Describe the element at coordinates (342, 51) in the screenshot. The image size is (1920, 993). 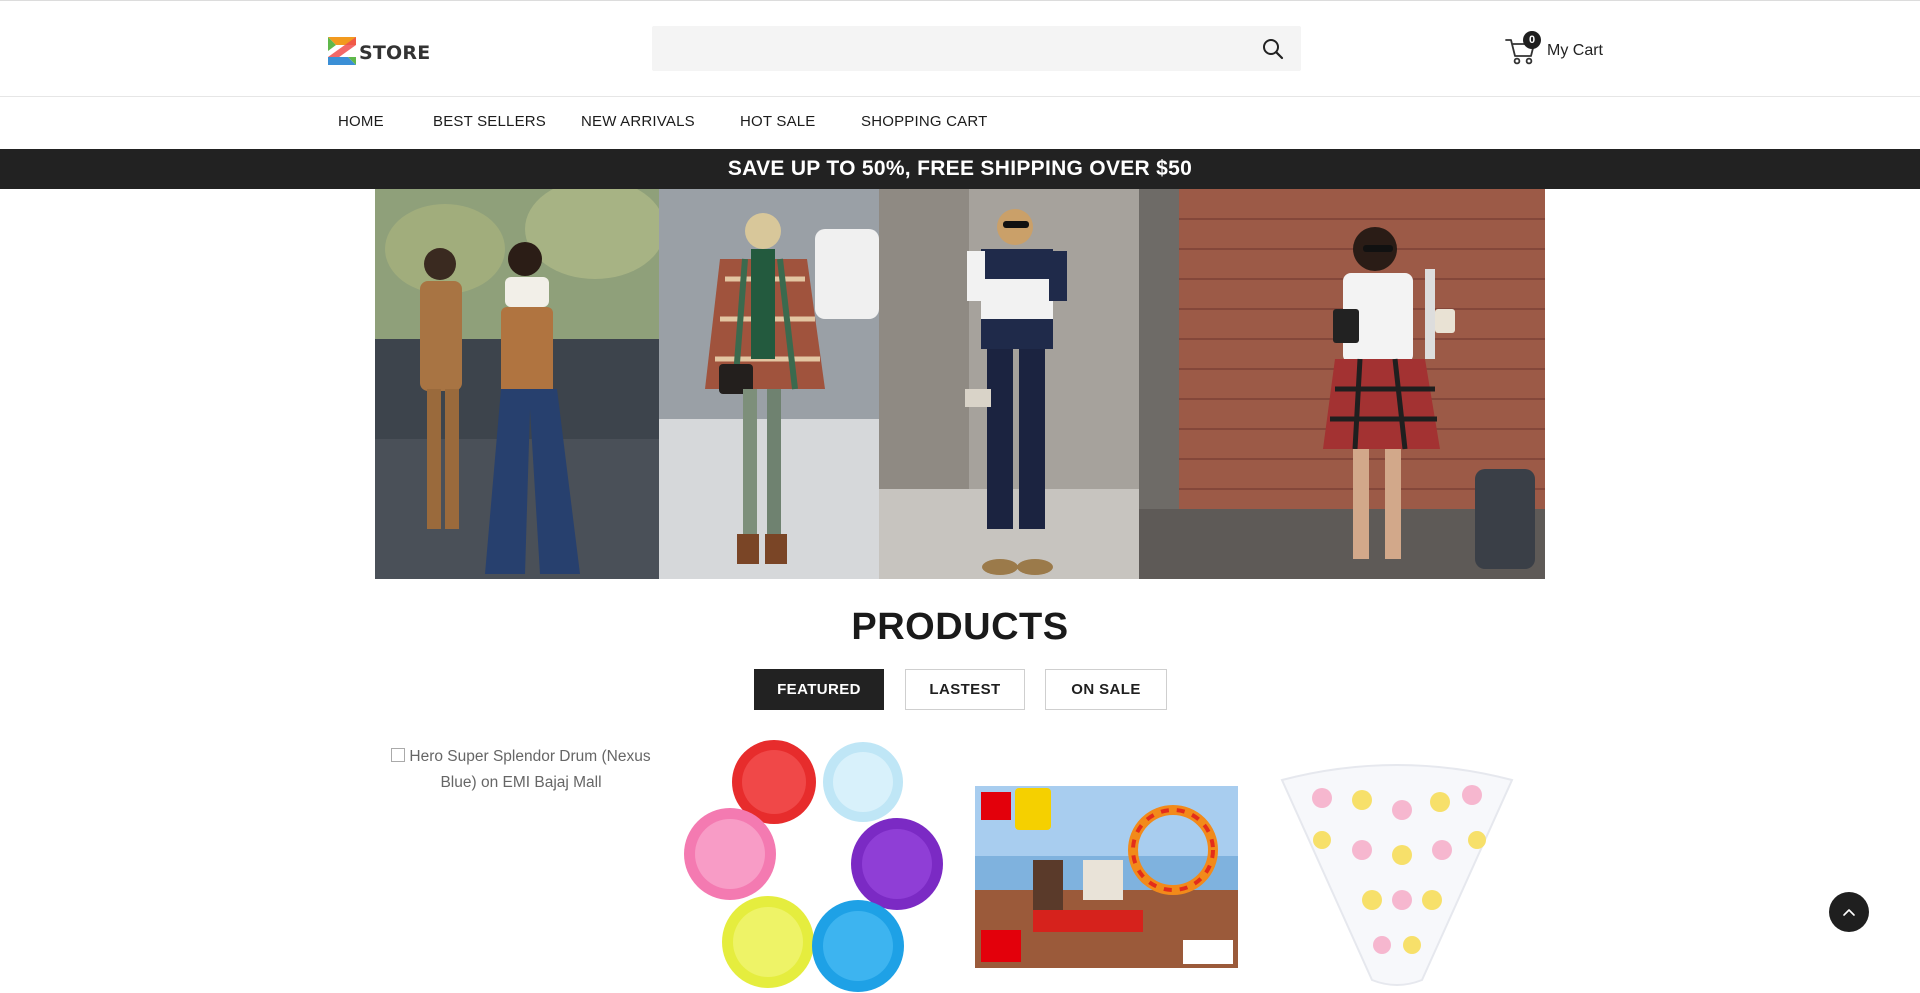
I see `logo-mark-icon` at that location.